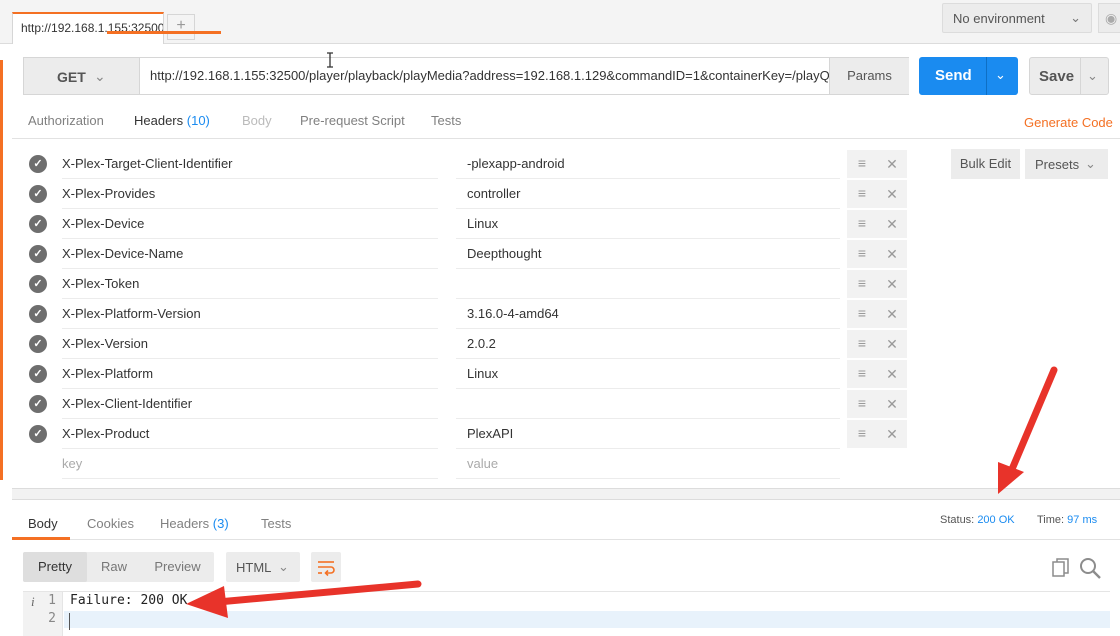  Describe the element at coordinates (869, 76) in the screenshot. I see `params-button: Params` at that location.